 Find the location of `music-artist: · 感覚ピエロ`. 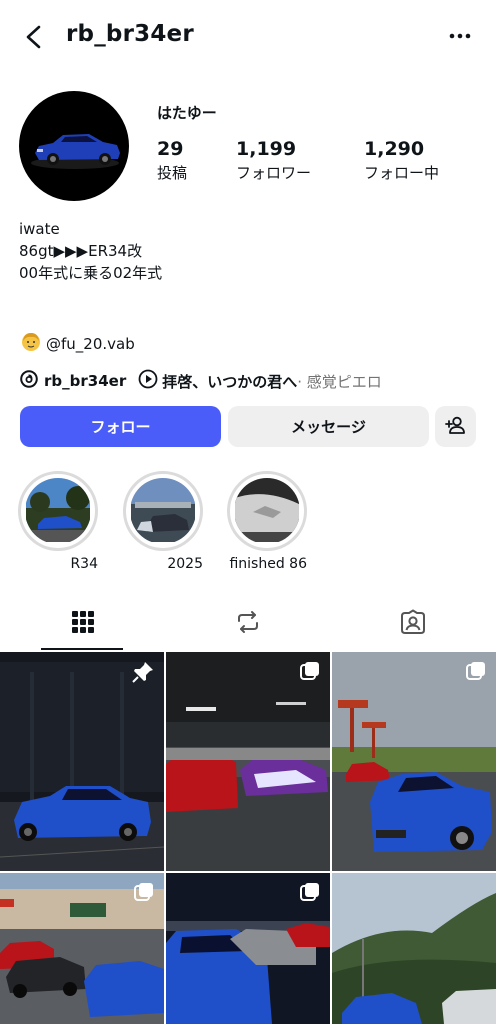

music-artist: · 感覚ピエロ is located at coordinates (339, 381).